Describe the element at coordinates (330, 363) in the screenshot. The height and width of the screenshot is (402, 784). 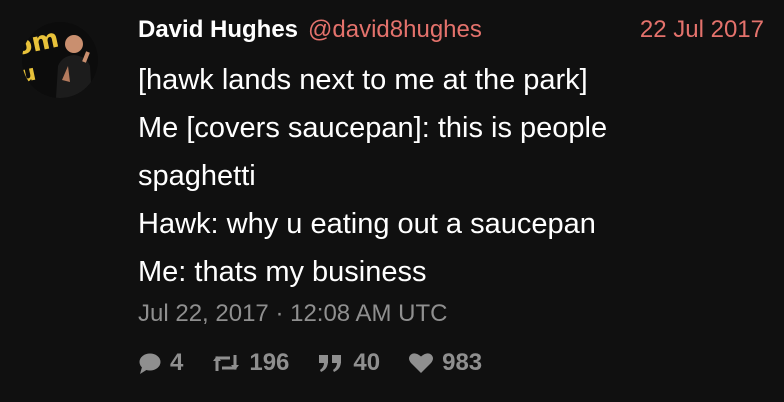
I see `quote-icon` at that location.